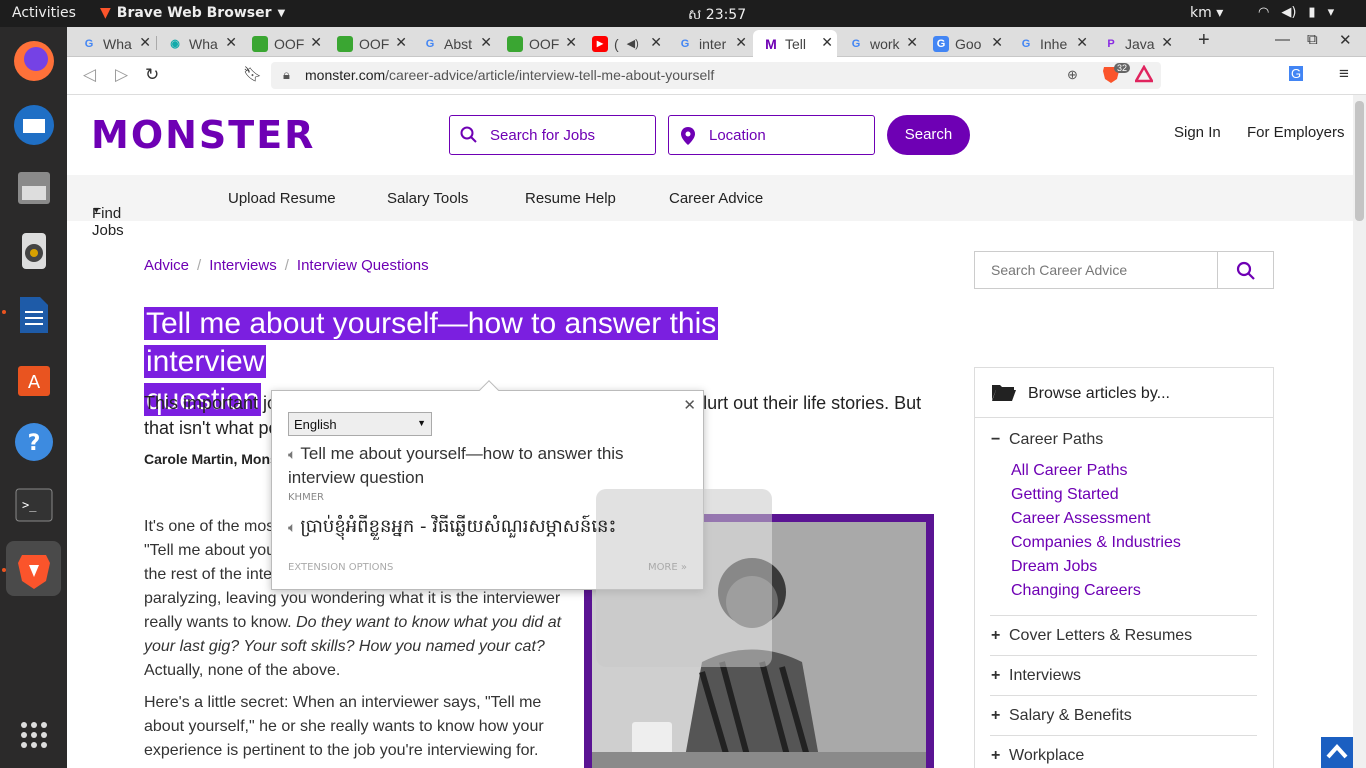 This screenshot has height=768, width=1366. What do you see at coordinates (1296, 132) in the screenshot?
I see `for-employers-link: For Employers` at bounding box center [1296, 132].